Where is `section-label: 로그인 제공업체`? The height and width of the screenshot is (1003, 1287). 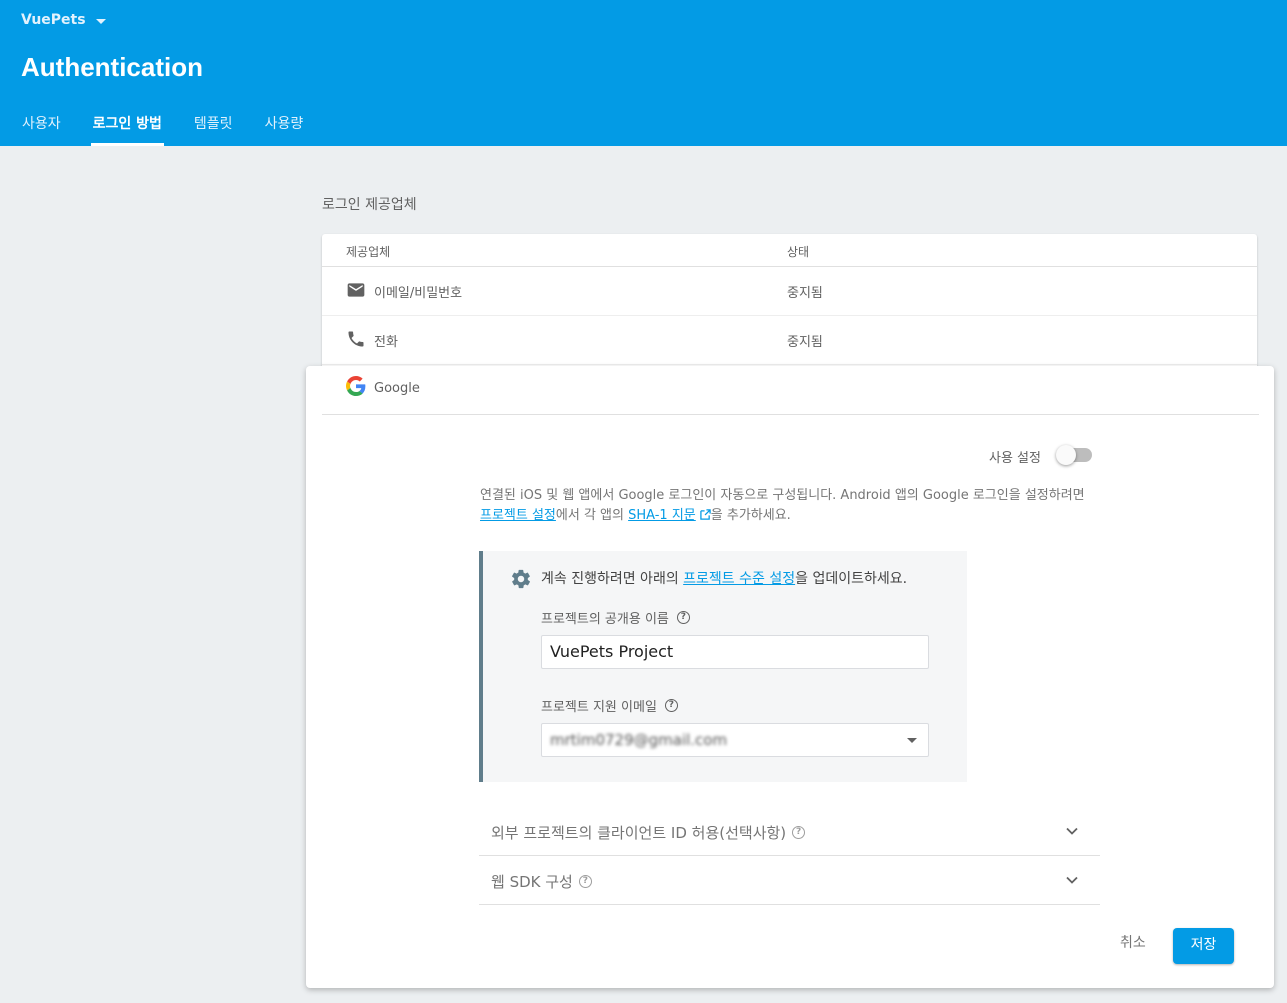
section-label: 로그인 제공업체 is located at coordinates (369, 205).